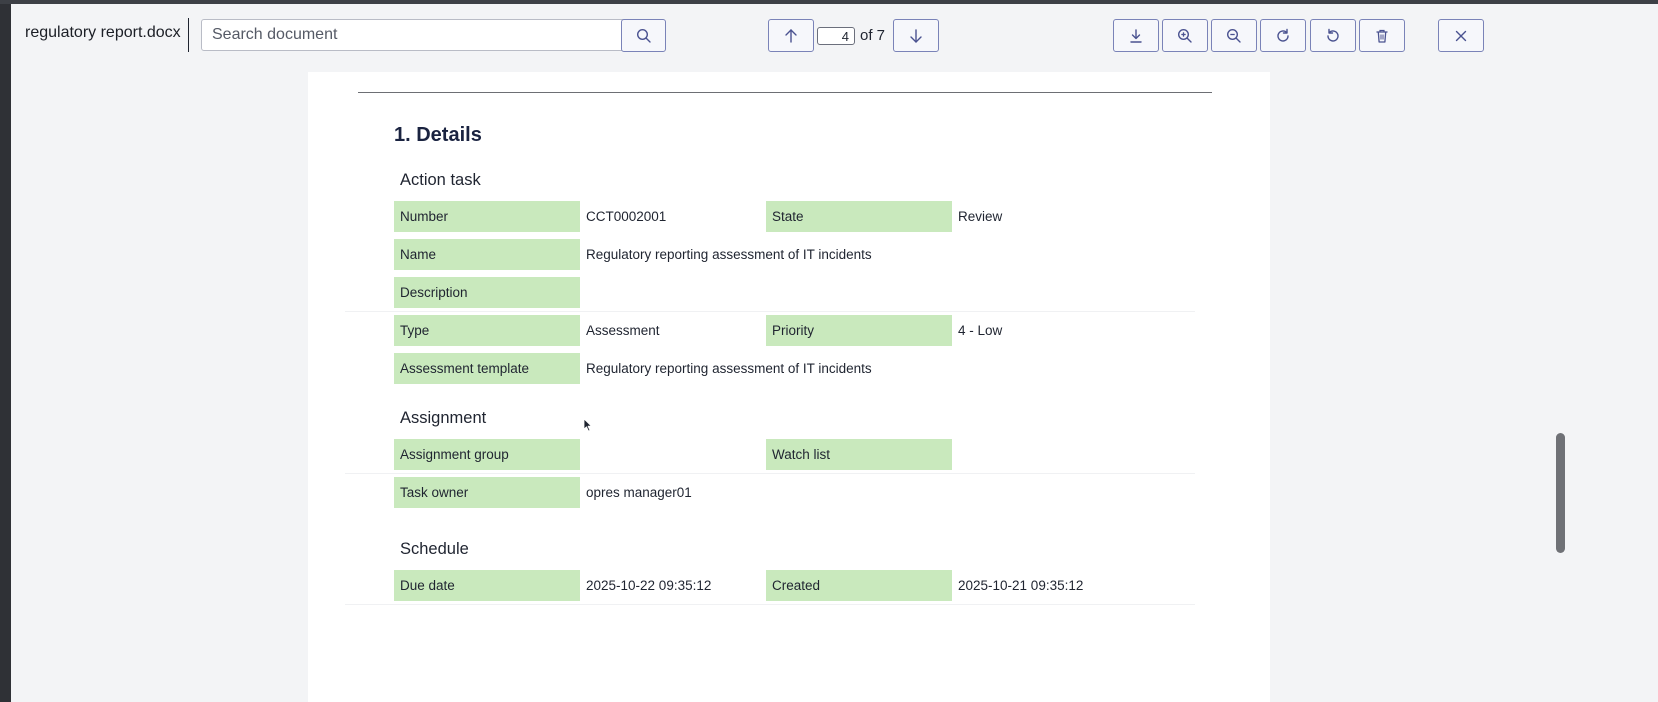 This screenshot has height=702, width=1658. I want to click on scrollbar-thumb, so click(1560, 493).